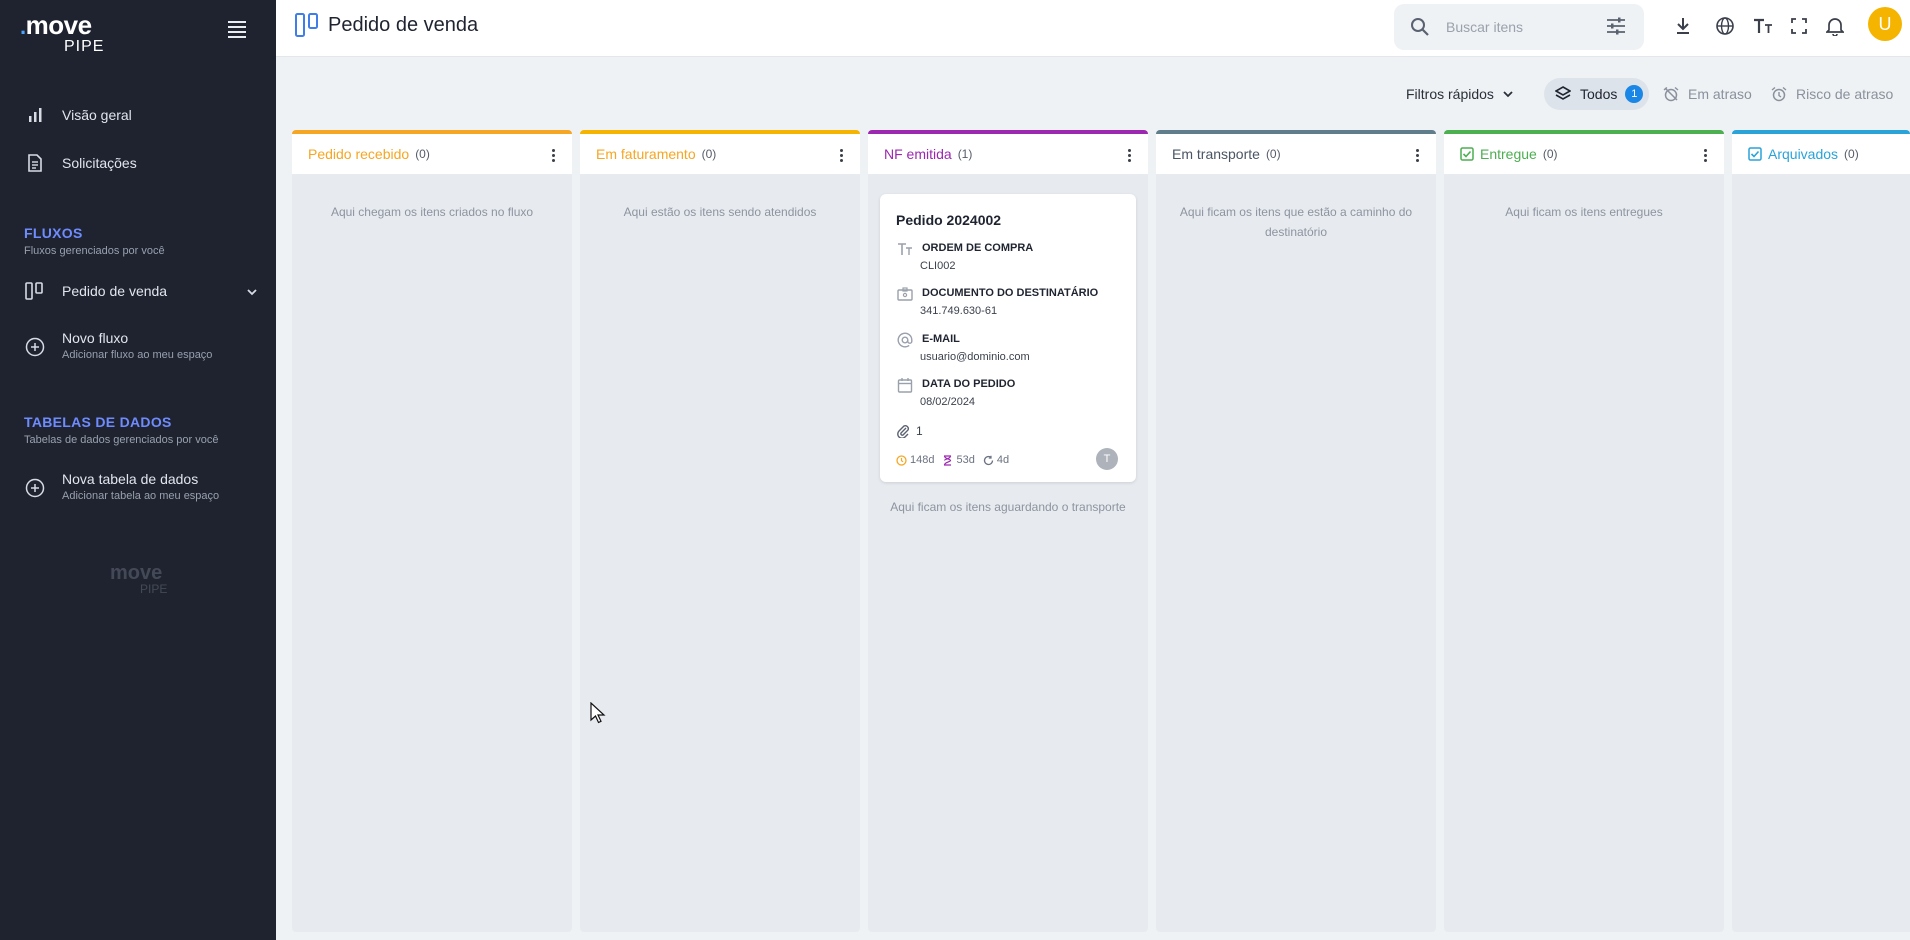 This screenshot has height=940, width=1910. I want to click on paperclip-icon, so click(903, 431).